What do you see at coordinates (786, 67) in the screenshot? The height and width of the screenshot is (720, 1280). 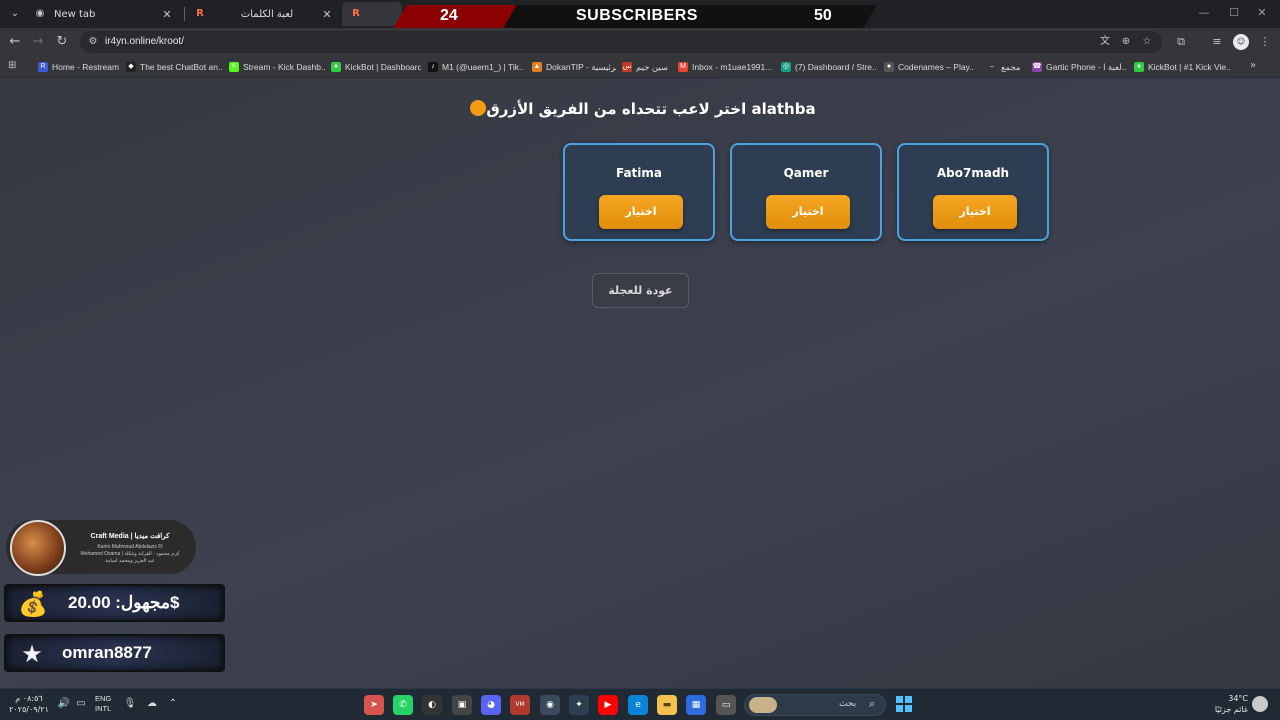 I see `bookmark-favicon-icon: ◎` at bounding box center [786, 67].